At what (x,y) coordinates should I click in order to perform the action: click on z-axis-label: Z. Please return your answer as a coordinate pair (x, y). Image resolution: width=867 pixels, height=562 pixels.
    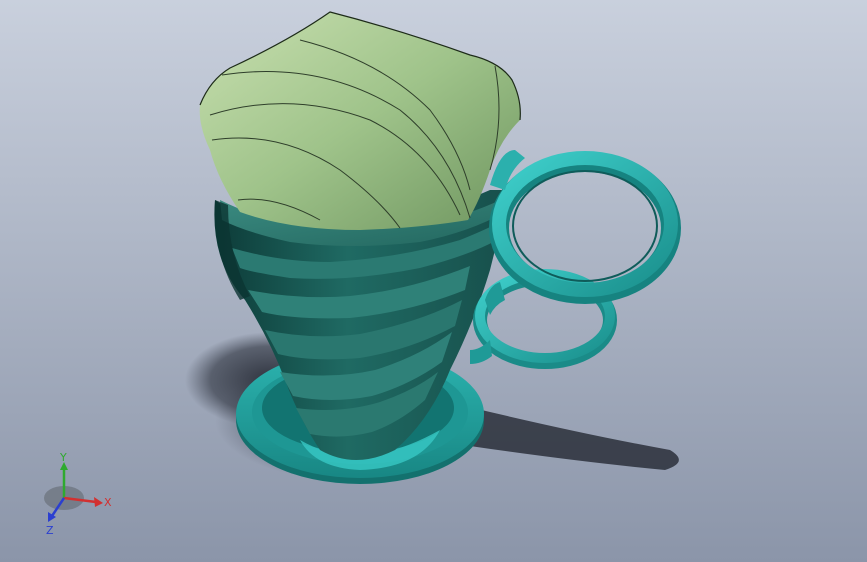
    Looking at the image, I should click on (50, 530).